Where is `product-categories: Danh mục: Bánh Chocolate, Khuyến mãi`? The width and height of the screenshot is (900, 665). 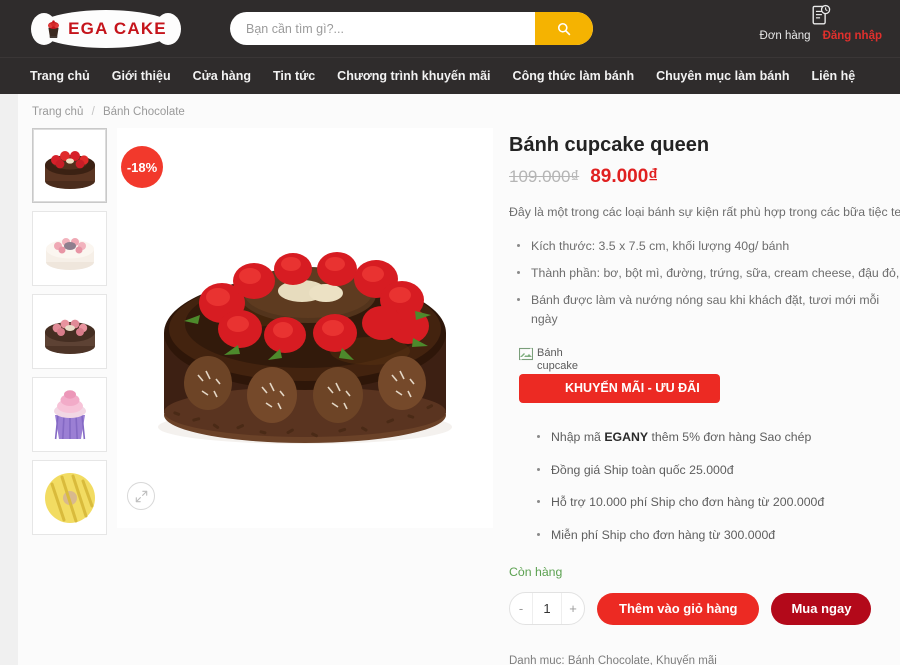
product-categories: Danh mục: Bánh Chocolate, Khuyến mãi is located at coordinates (704, 660).